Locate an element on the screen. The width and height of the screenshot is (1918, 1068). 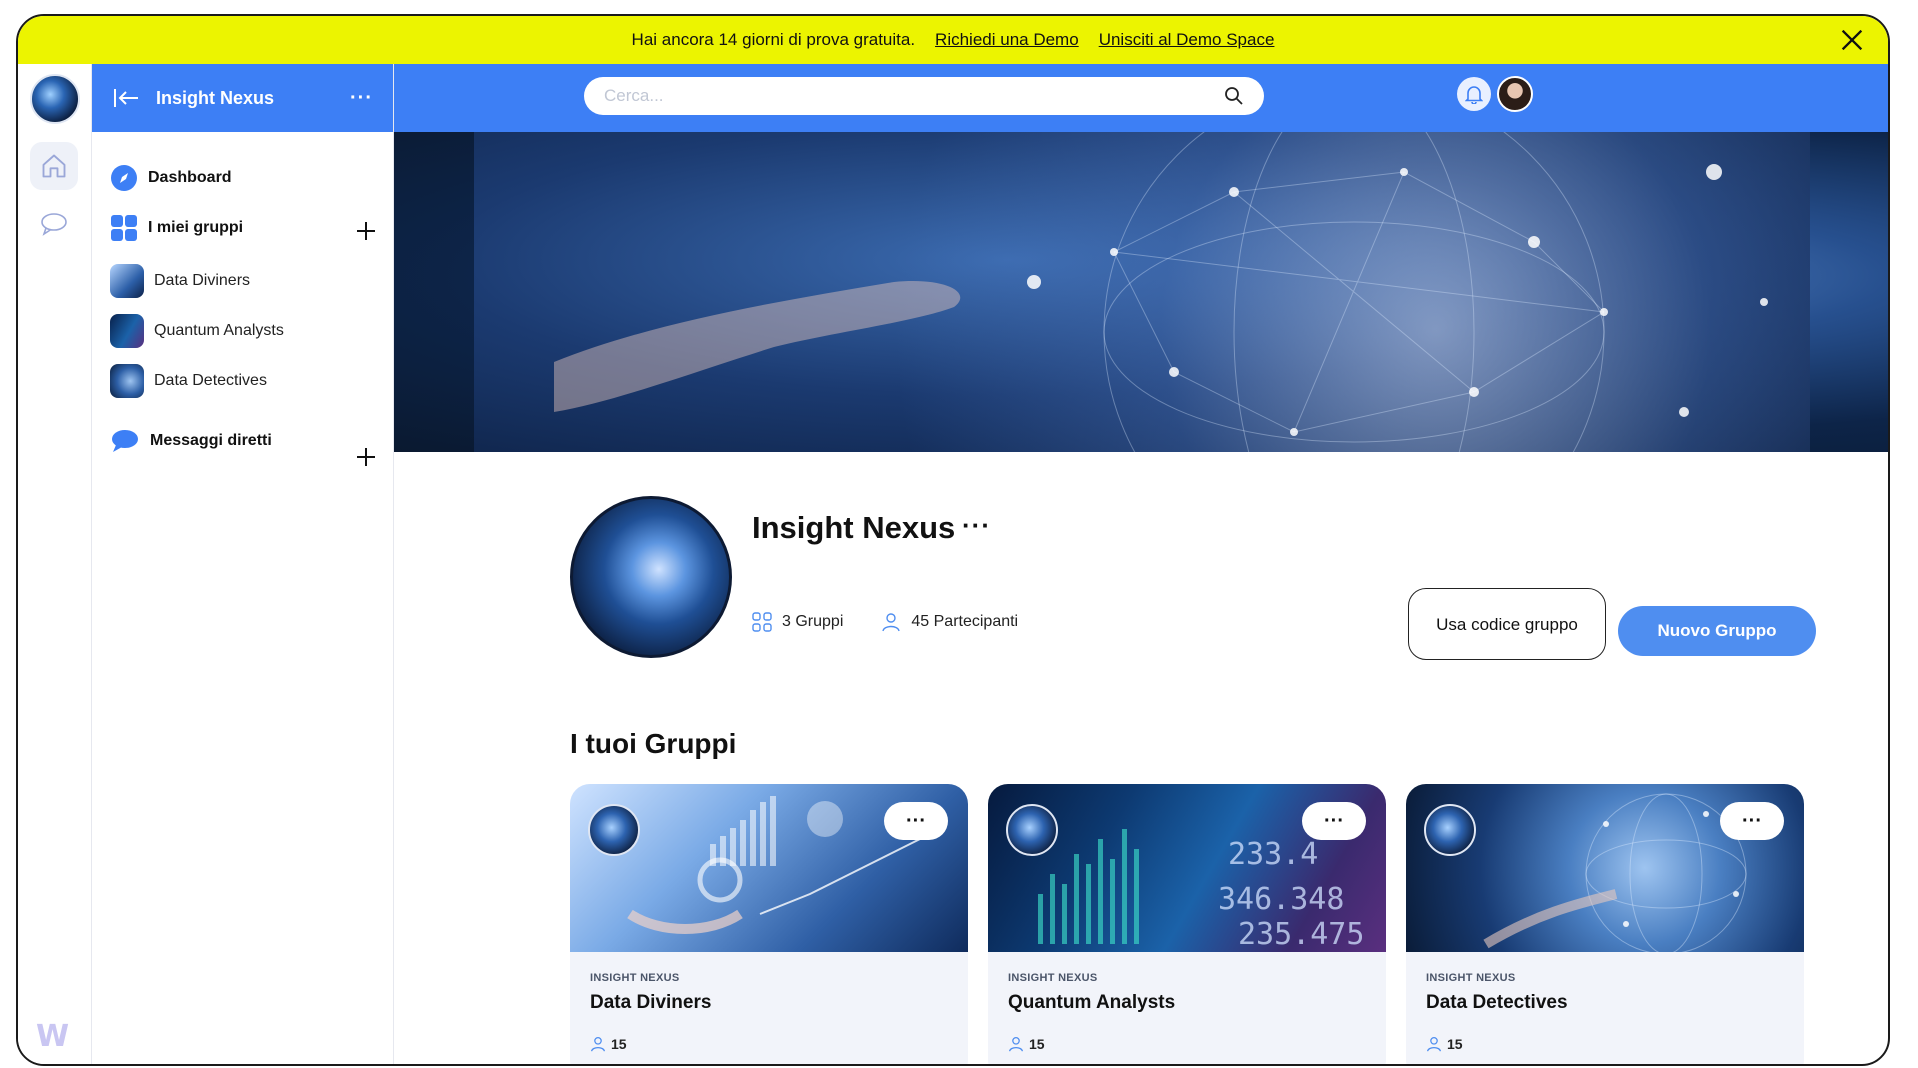
svg-text: 233.4 is located at coordinates (1273, 854).